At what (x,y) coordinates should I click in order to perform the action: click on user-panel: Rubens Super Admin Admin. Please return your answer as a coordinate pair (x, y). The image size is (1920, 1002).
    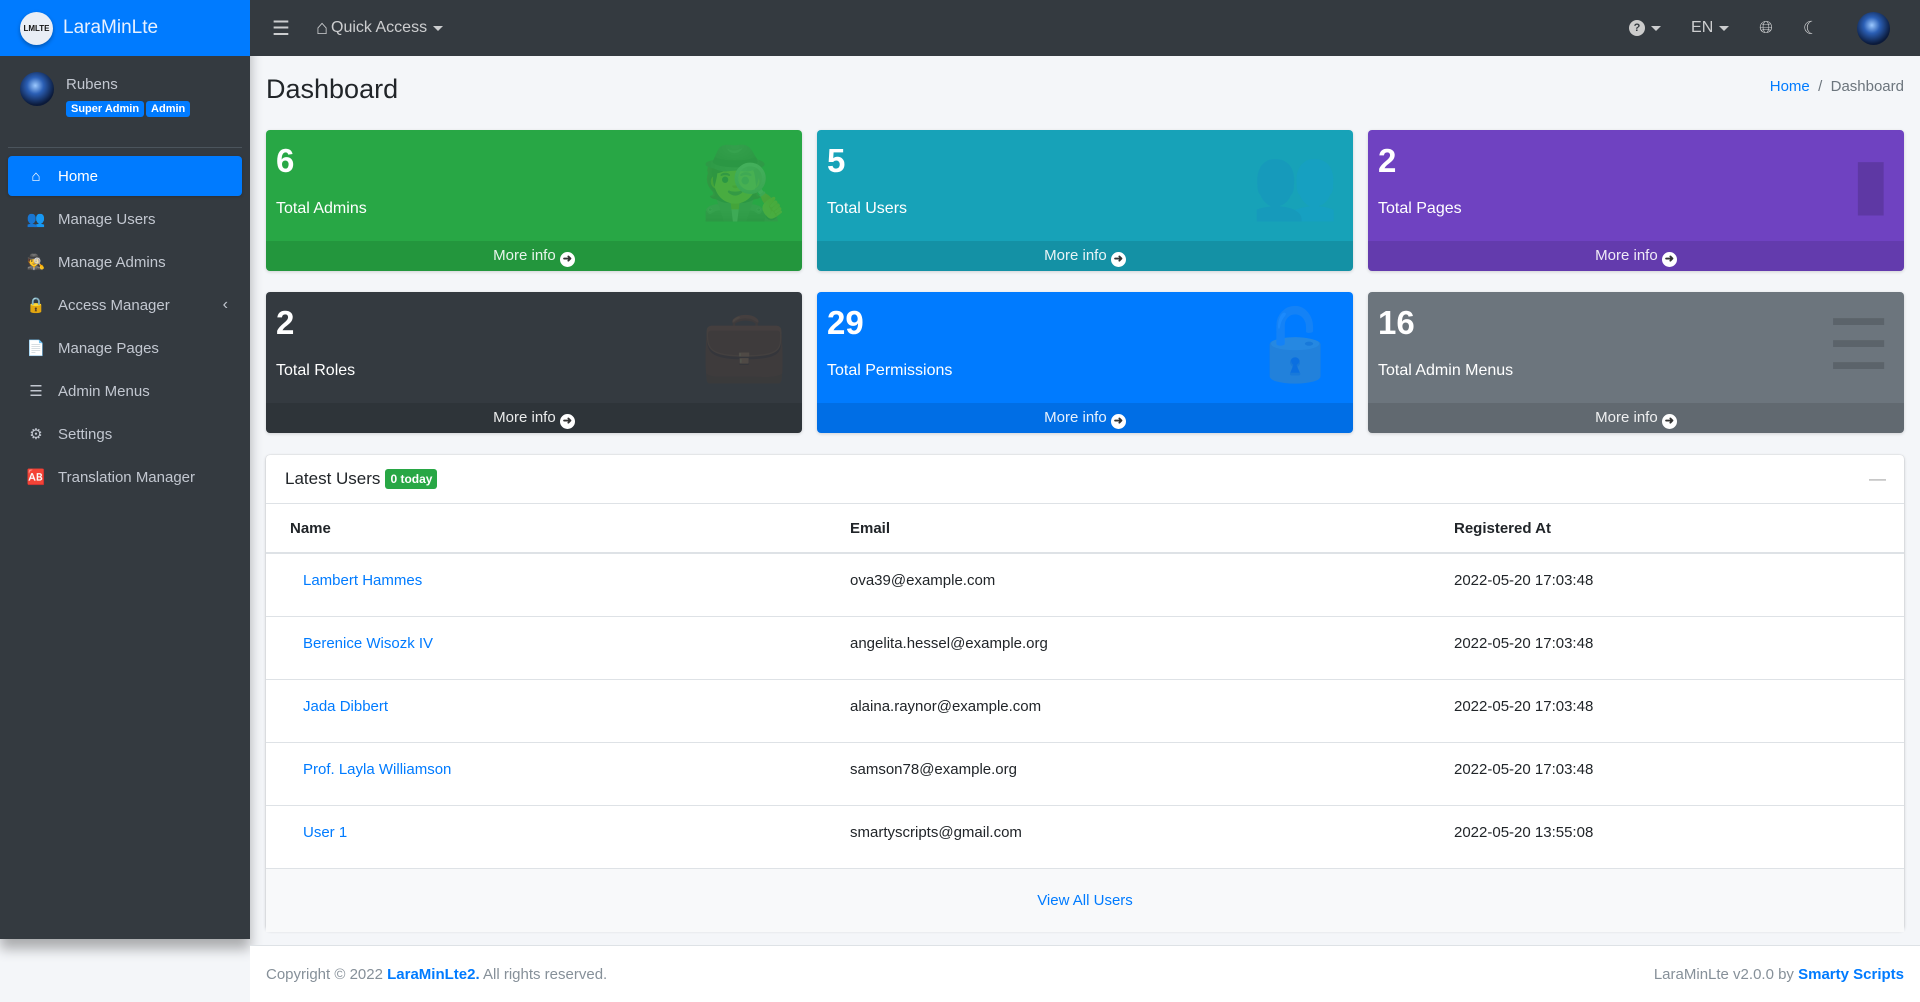
    Looking at the image, I should click on (125, 102).